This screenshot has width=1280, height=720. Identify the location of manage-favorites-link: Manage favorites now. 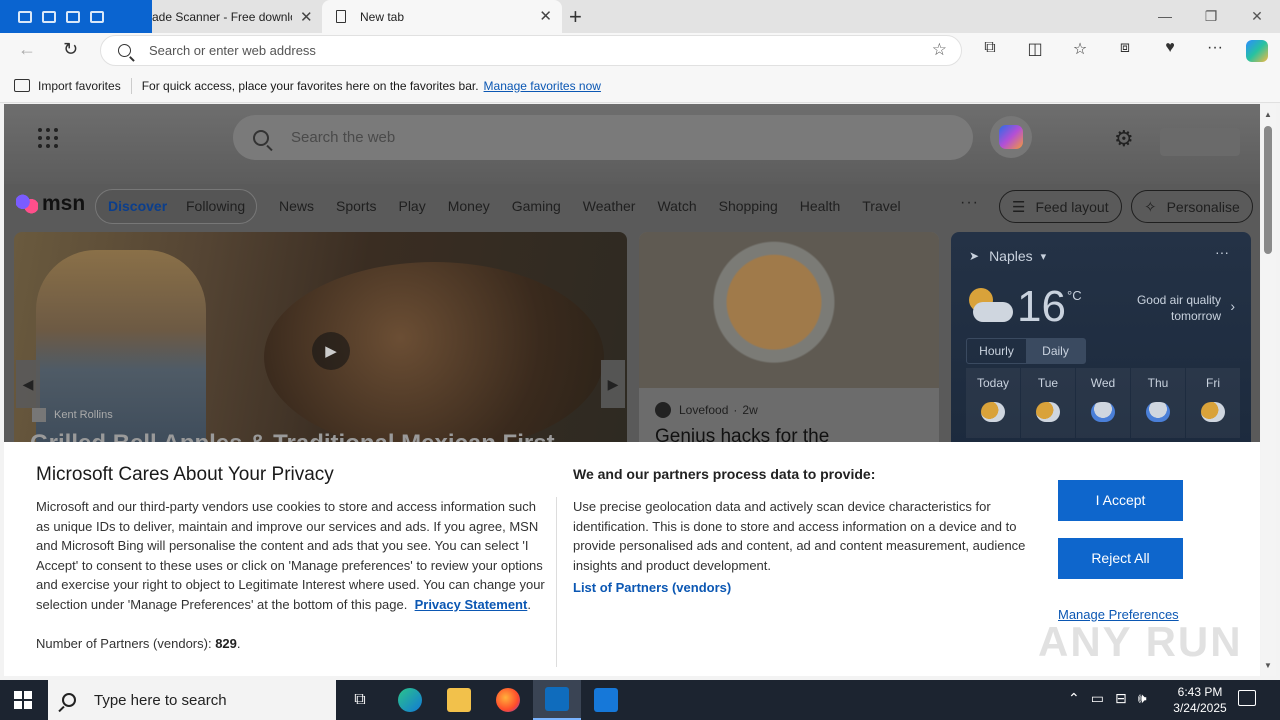
(542, 86).